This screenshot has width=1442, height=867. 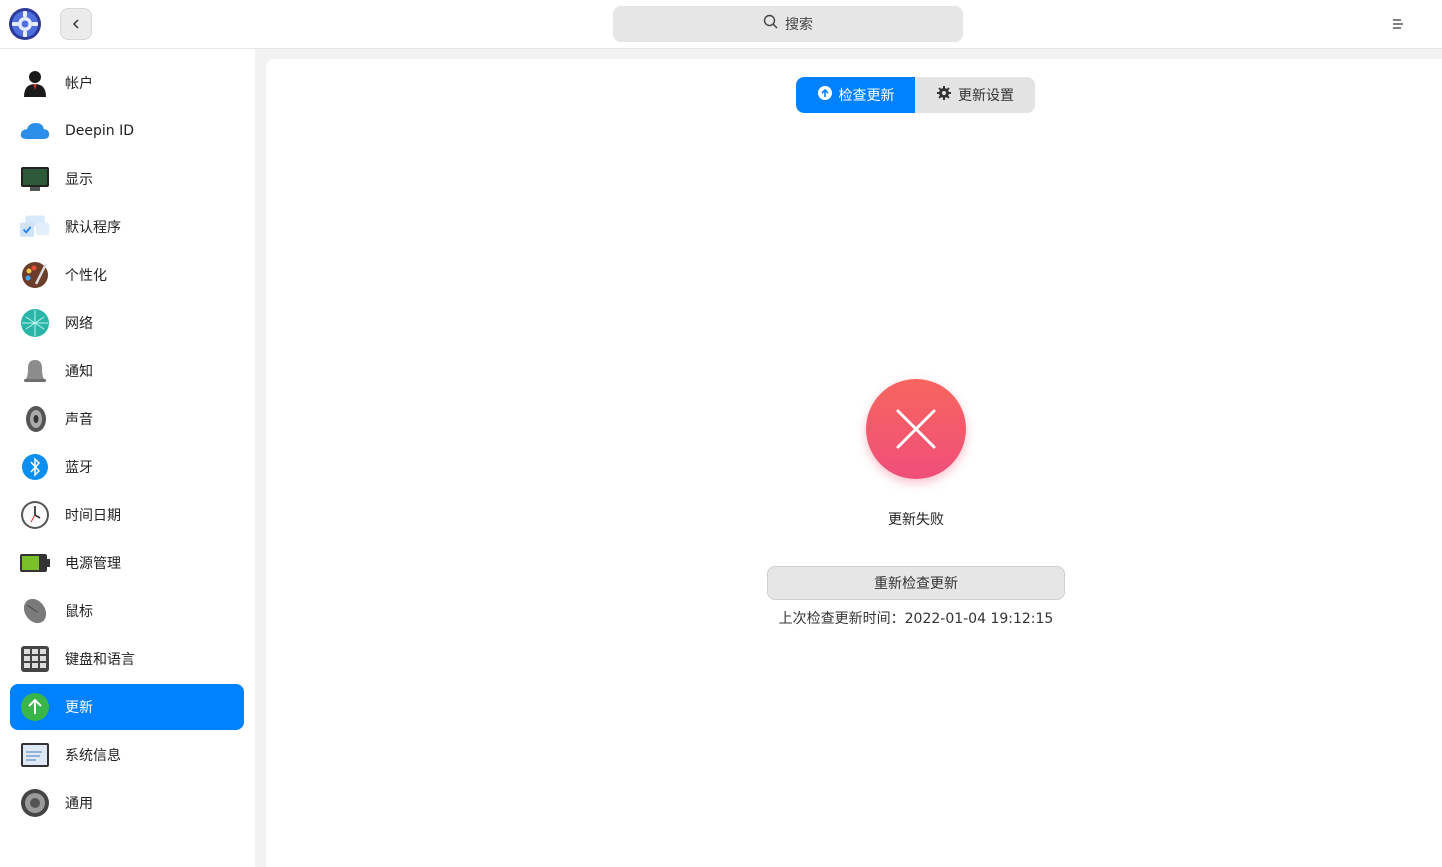 What do you see at coordinates (855, 95) in the screenshot?
I see `tab-check-update: 检查更新` at bounding box center [855, 95].